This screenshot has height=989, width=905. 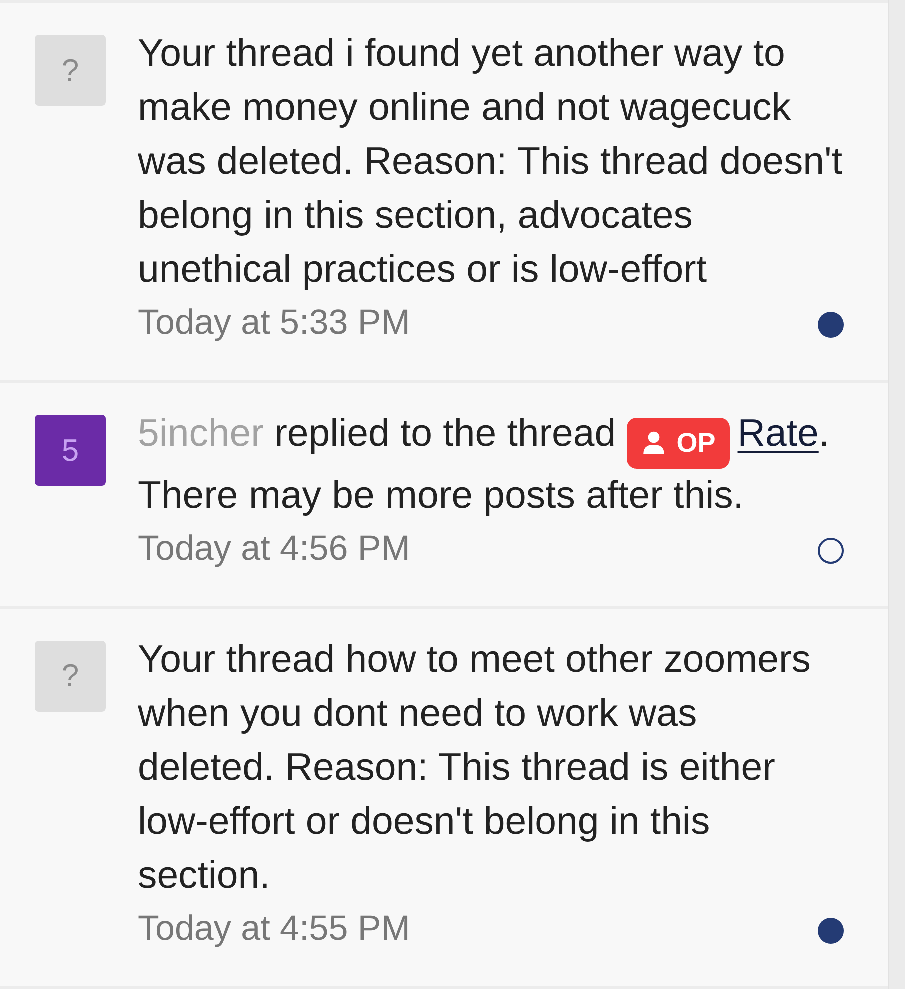 What do you see at coordinates (778, 433) in the screenshot?
I see `thread-link: Rate` at bounding box center [778, 433].